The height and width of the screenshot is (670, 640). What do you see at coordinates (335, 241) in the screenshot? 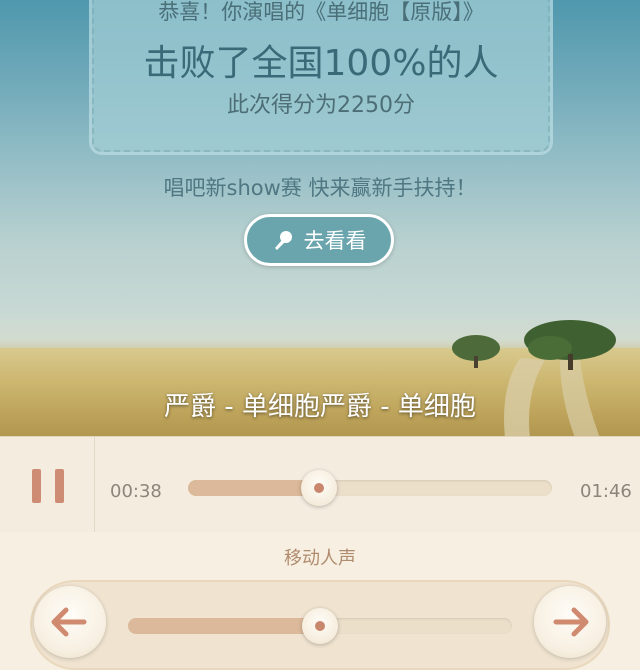
I see `go-see-label: 去看看` at bounding box center [335, 241].